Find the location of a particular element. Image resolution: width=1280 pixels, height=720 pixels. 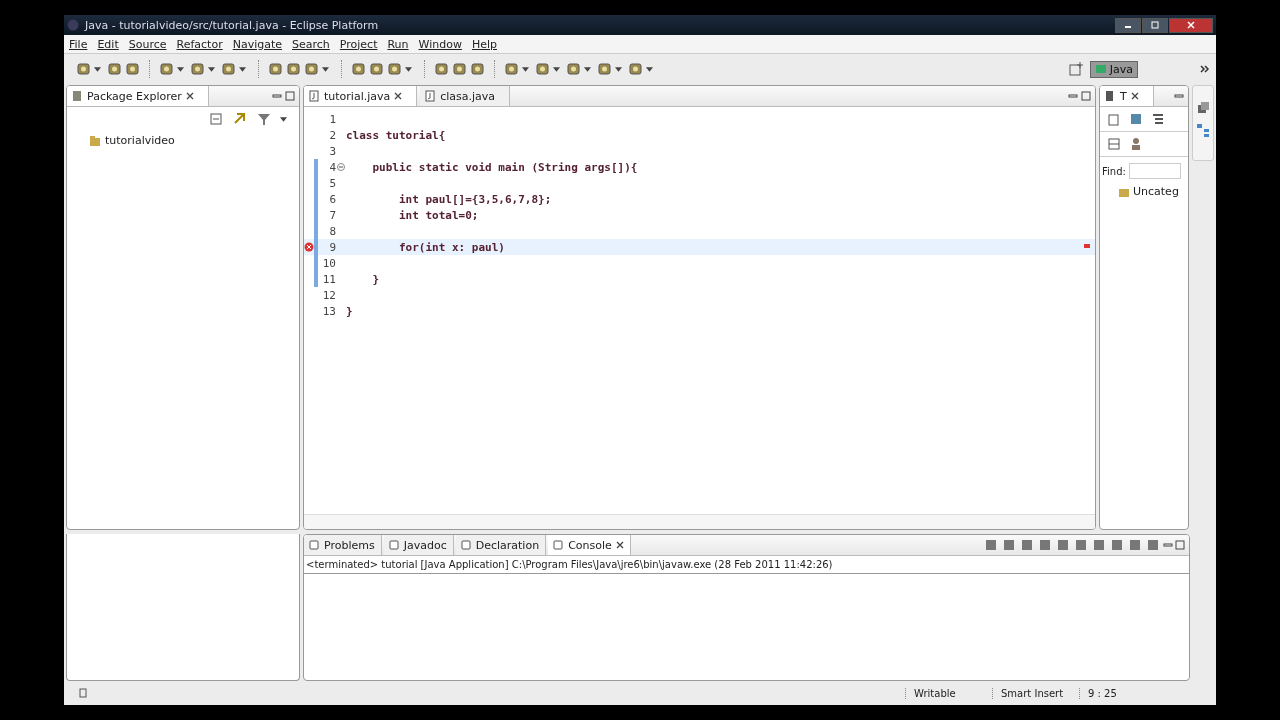

line-number: 5 is located at coordinates (332, 183).